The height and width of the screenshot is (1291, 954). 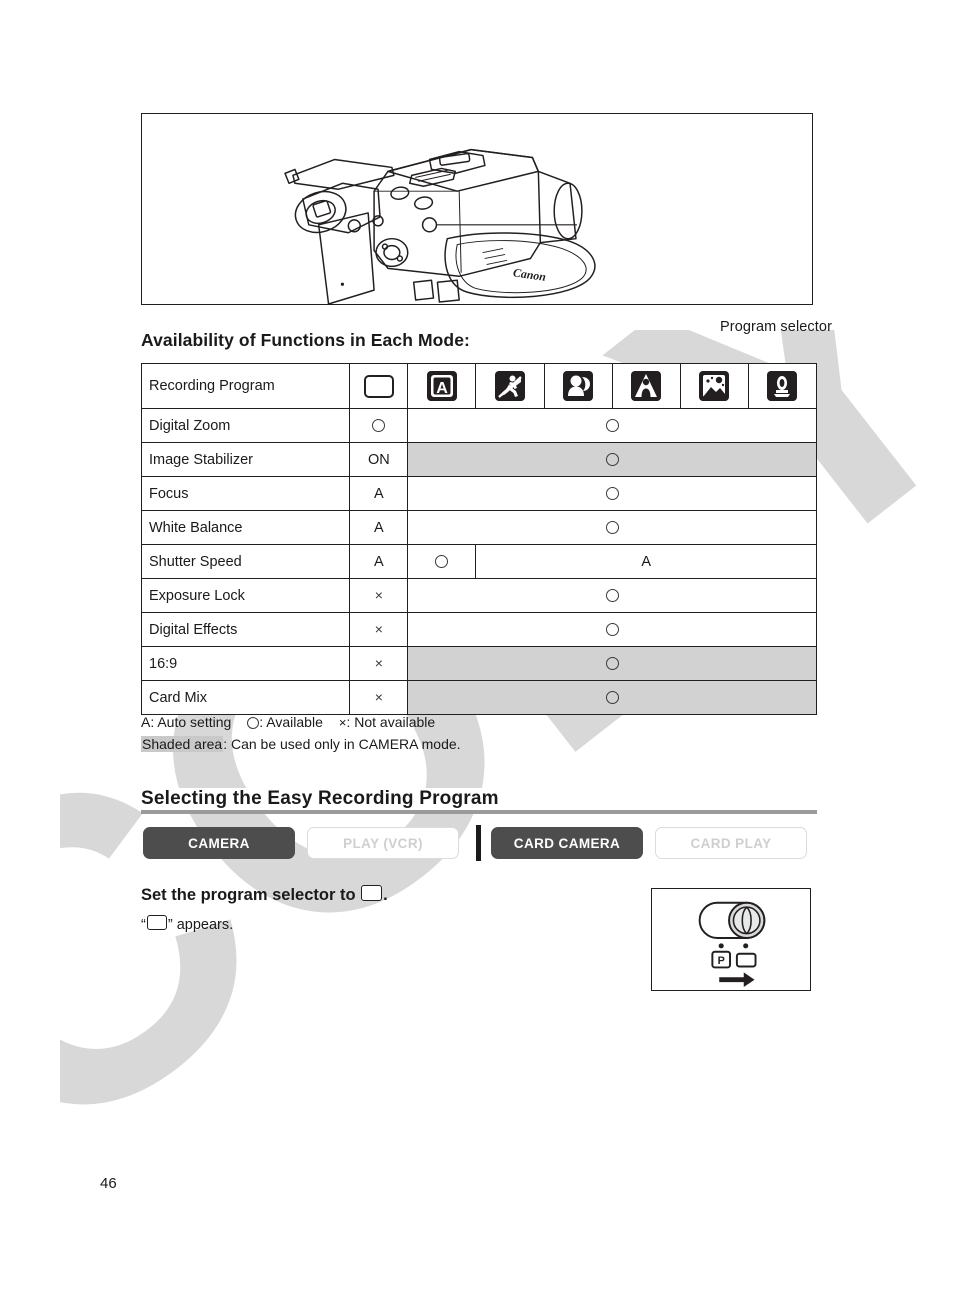 What do you see at coordinates (245, 663) in the screenshot?
I see `row-label: 16:9` at bounding box center [245, 663].